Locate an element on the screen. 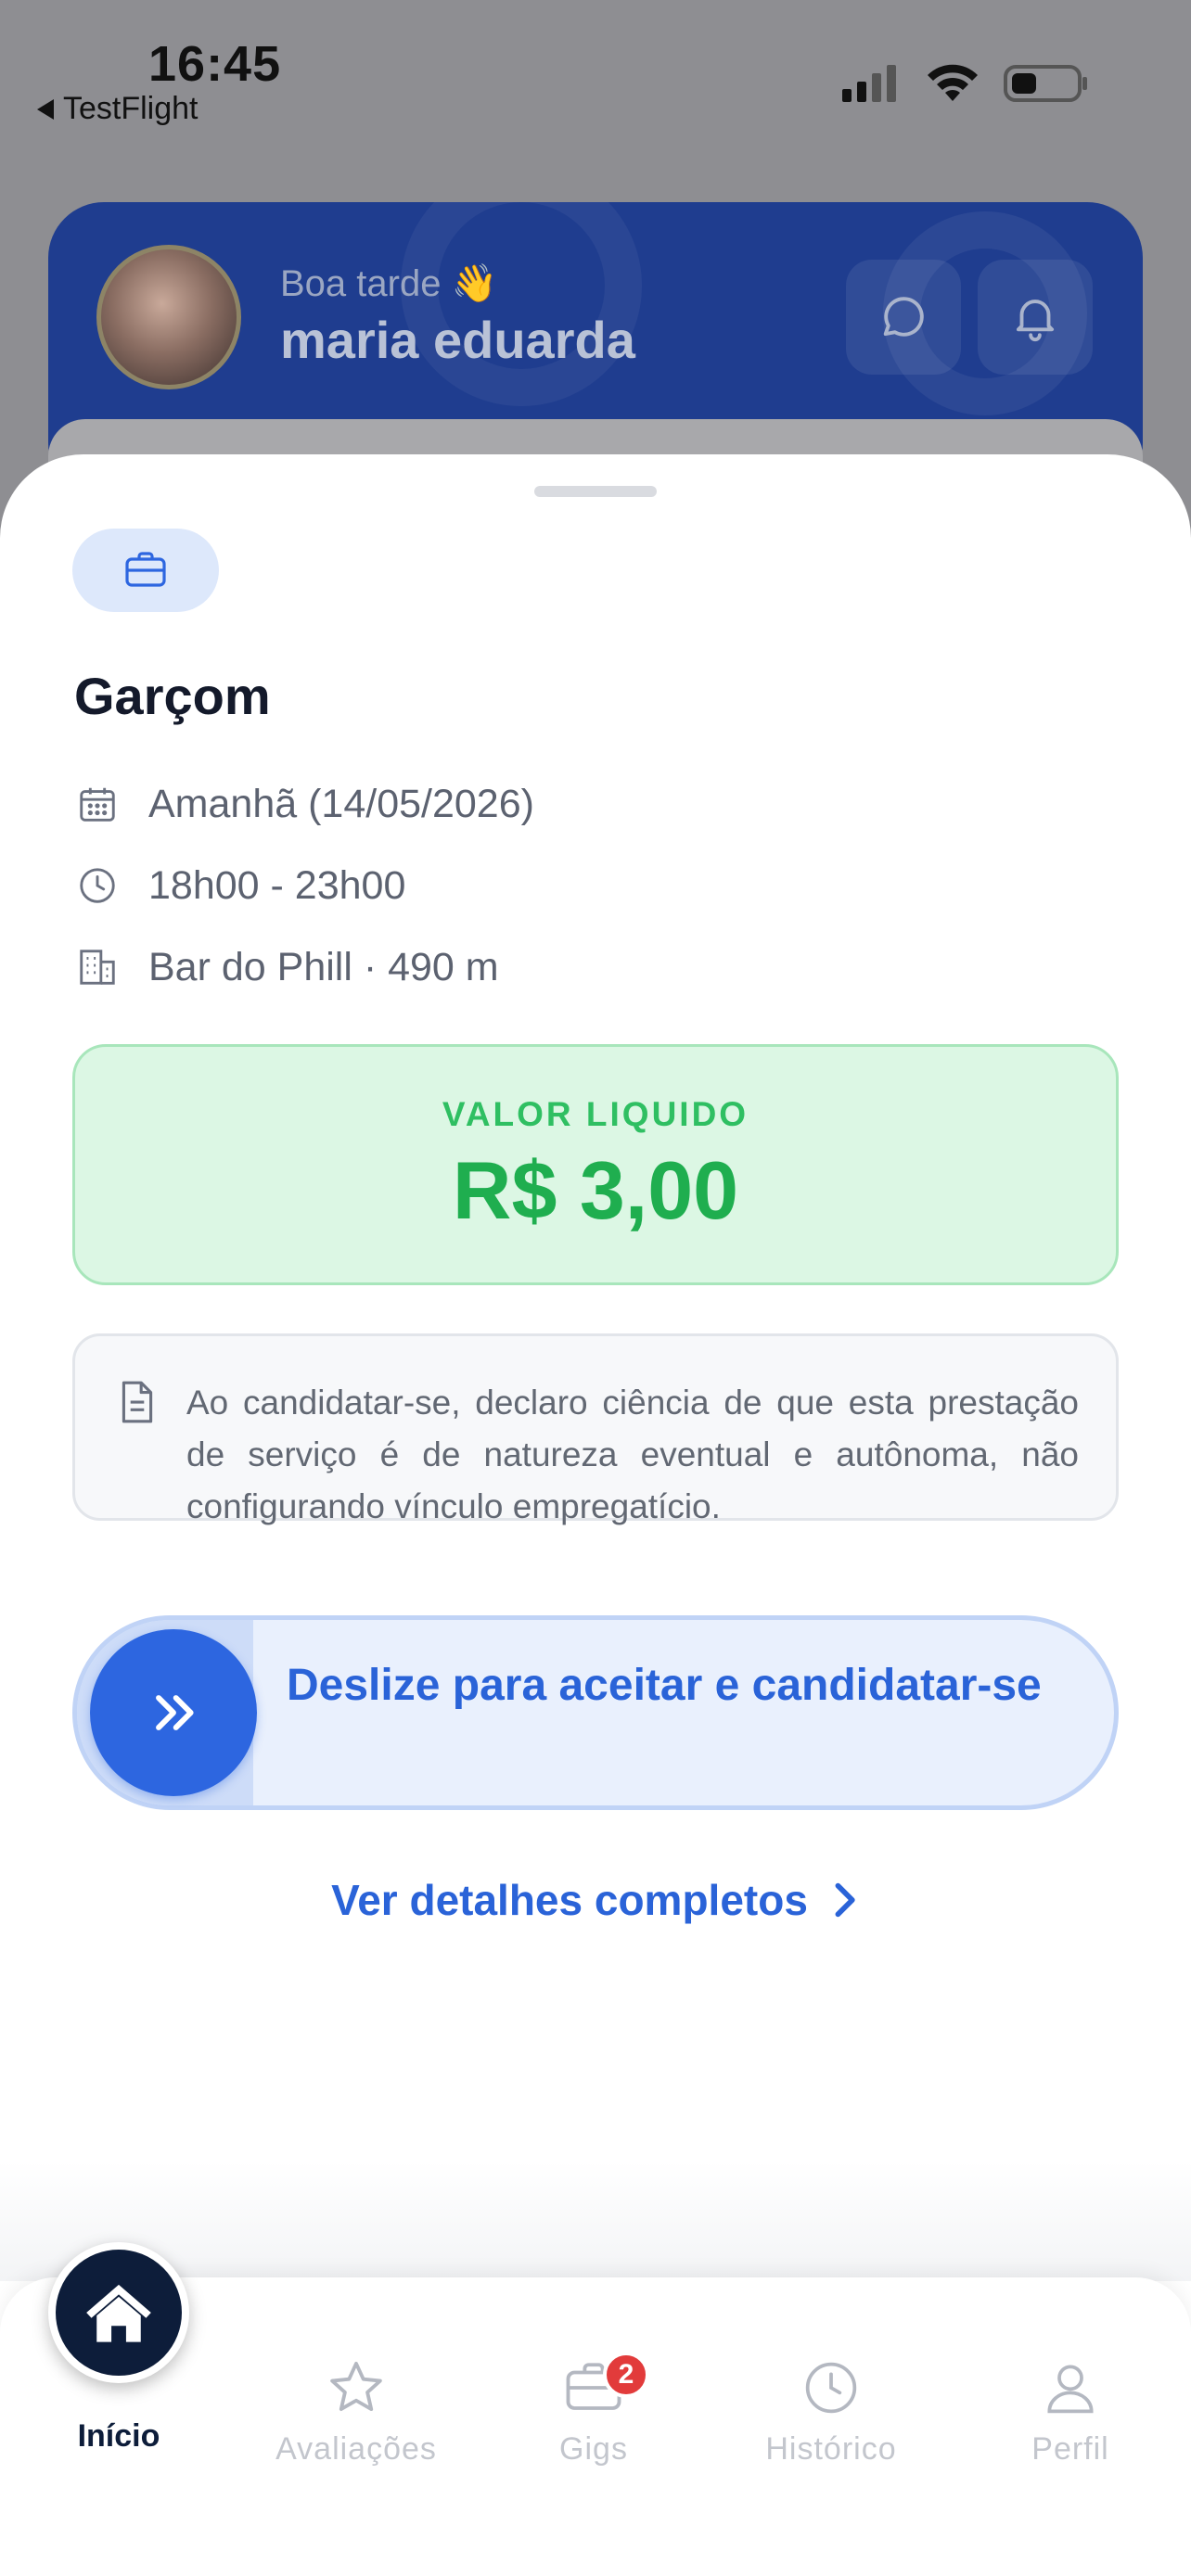 This screenshot has height=2576, width=1191. tab-profile-label: Perfil is located at coordinates (1070, 2449).